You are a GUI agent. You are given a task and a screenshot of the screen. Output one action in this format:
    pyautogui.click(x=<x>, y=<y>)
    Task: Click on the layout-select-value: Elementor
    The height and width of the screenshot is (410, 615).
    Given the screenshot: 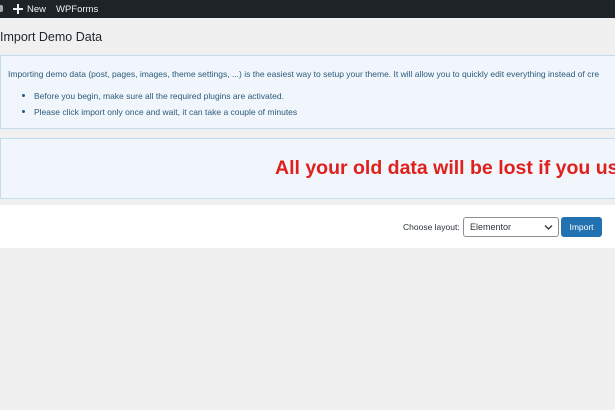 What is the action you would take?
    pyautogui.click(x=491, y=227)
    